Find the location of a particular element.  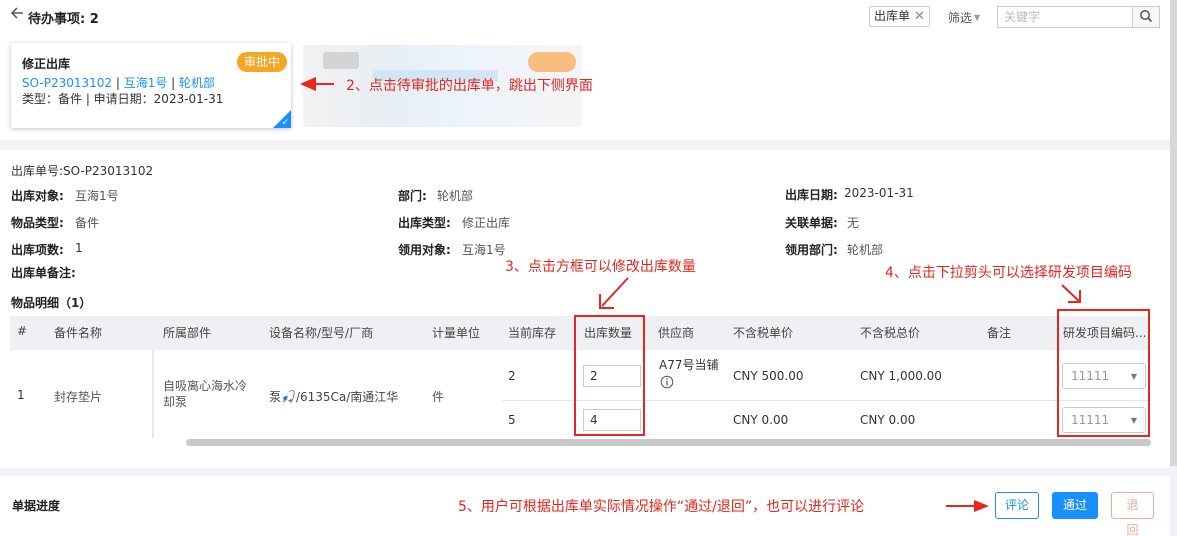

card-object: 互海1号 is located at coordinates (146, 83).